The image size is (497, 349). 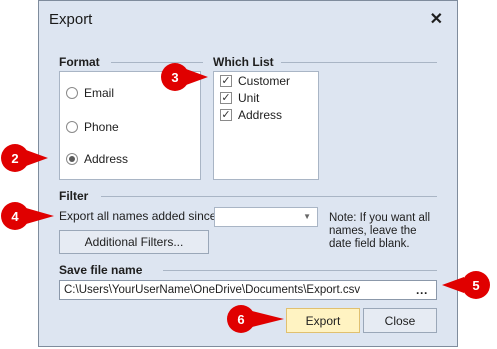 I want to click on format-option-phone: Phone, so click(x=92, y=127).